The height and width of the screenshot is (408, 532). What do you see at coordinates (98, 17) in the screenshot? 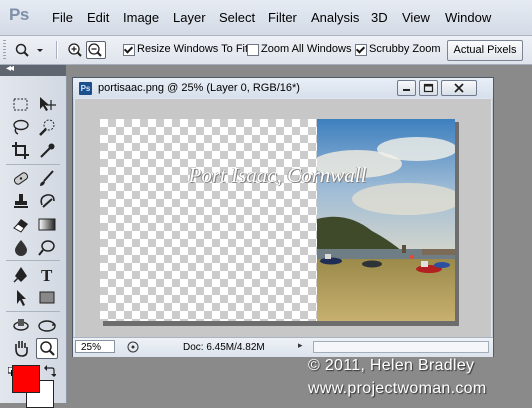
I see `menu-edit: Edit` at bounding box center [98, 17].